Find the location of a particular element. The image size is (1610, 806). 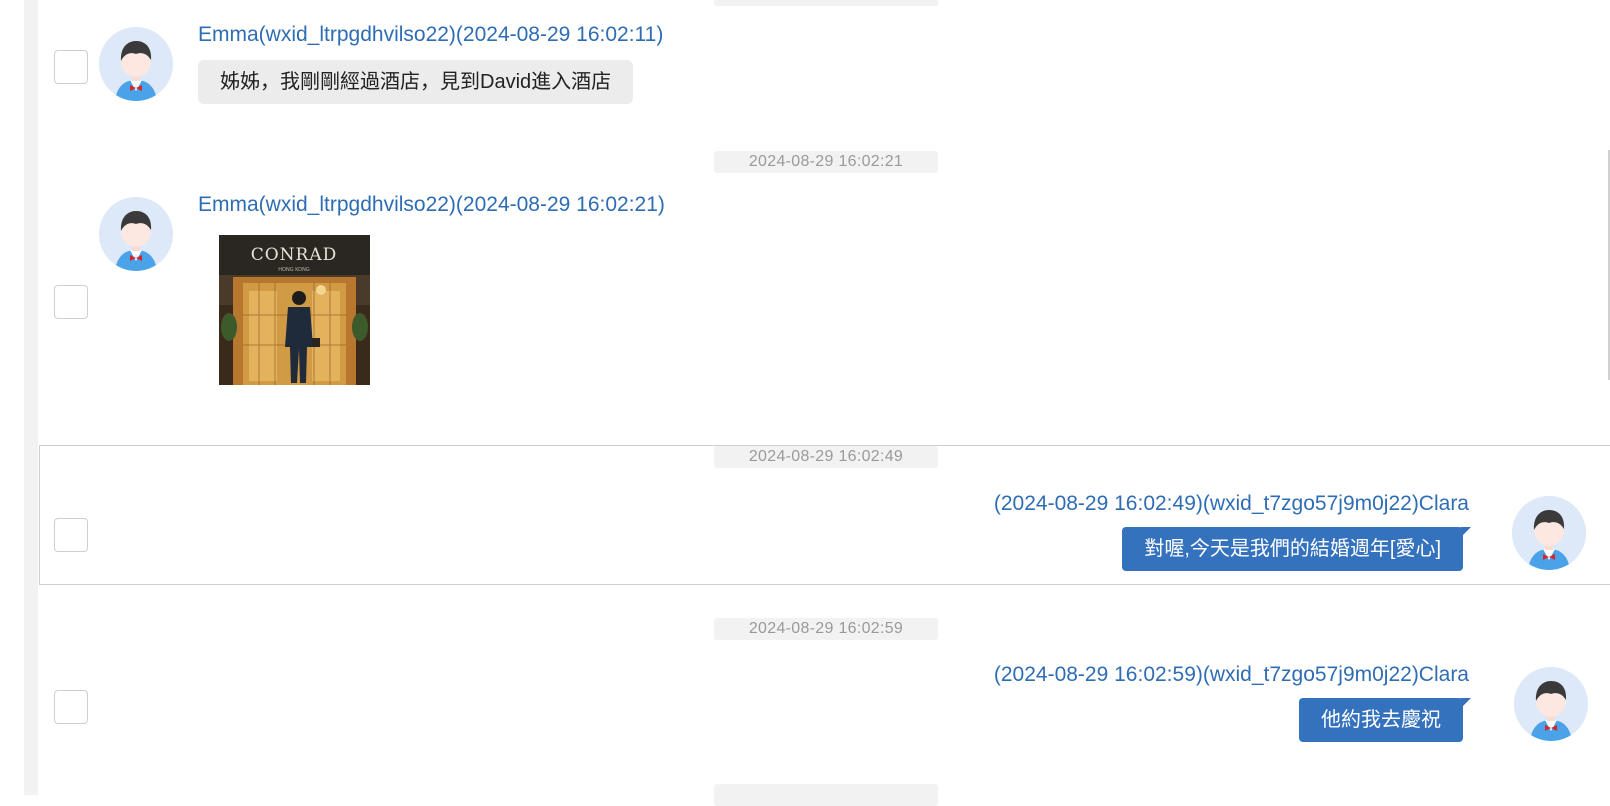

timestamp-pill-partial-bottom is located at coordinates (826, 795).